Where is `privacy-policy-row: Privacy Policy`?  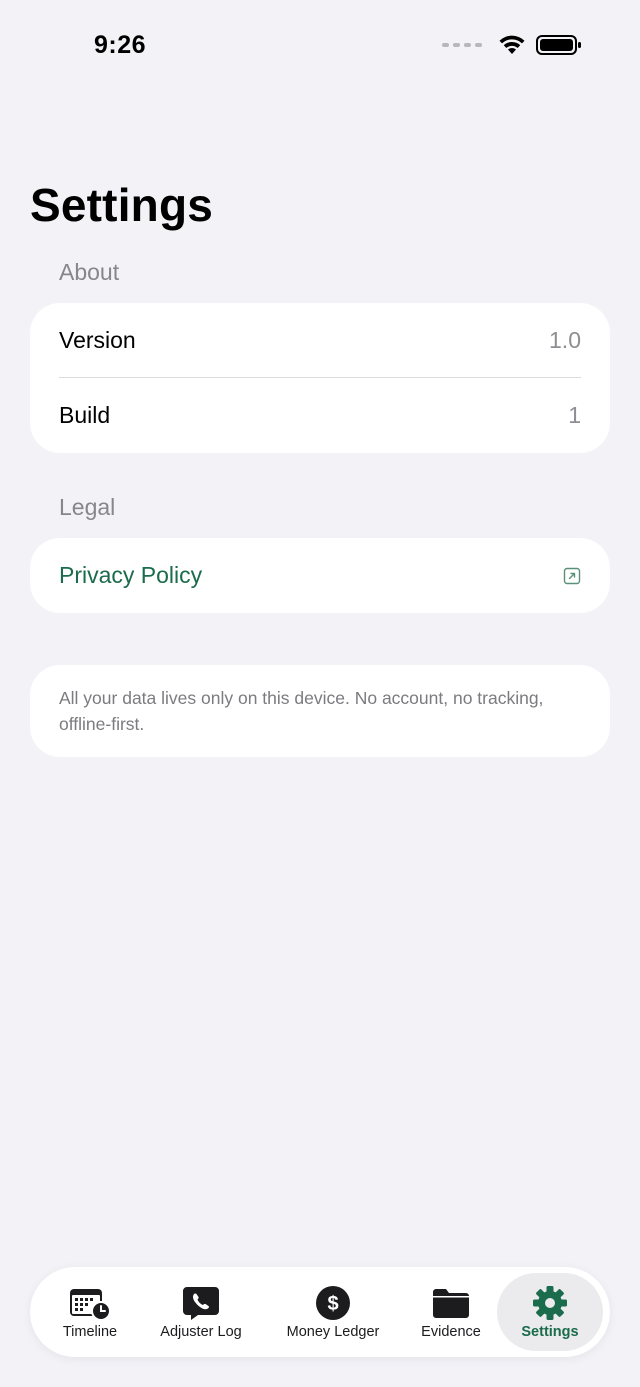
privacy-policy-row: Privacy Policy is located at coordinates (320, 575).